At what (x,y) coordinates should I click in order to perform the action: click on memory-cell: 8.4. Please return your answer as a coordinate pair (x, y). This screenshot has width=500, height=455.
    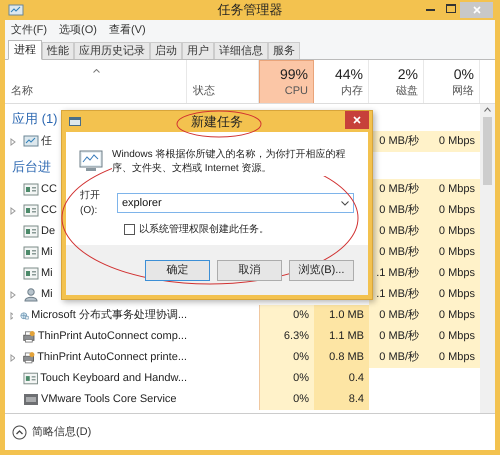
    Looking at the image, I should click on (341, 399).